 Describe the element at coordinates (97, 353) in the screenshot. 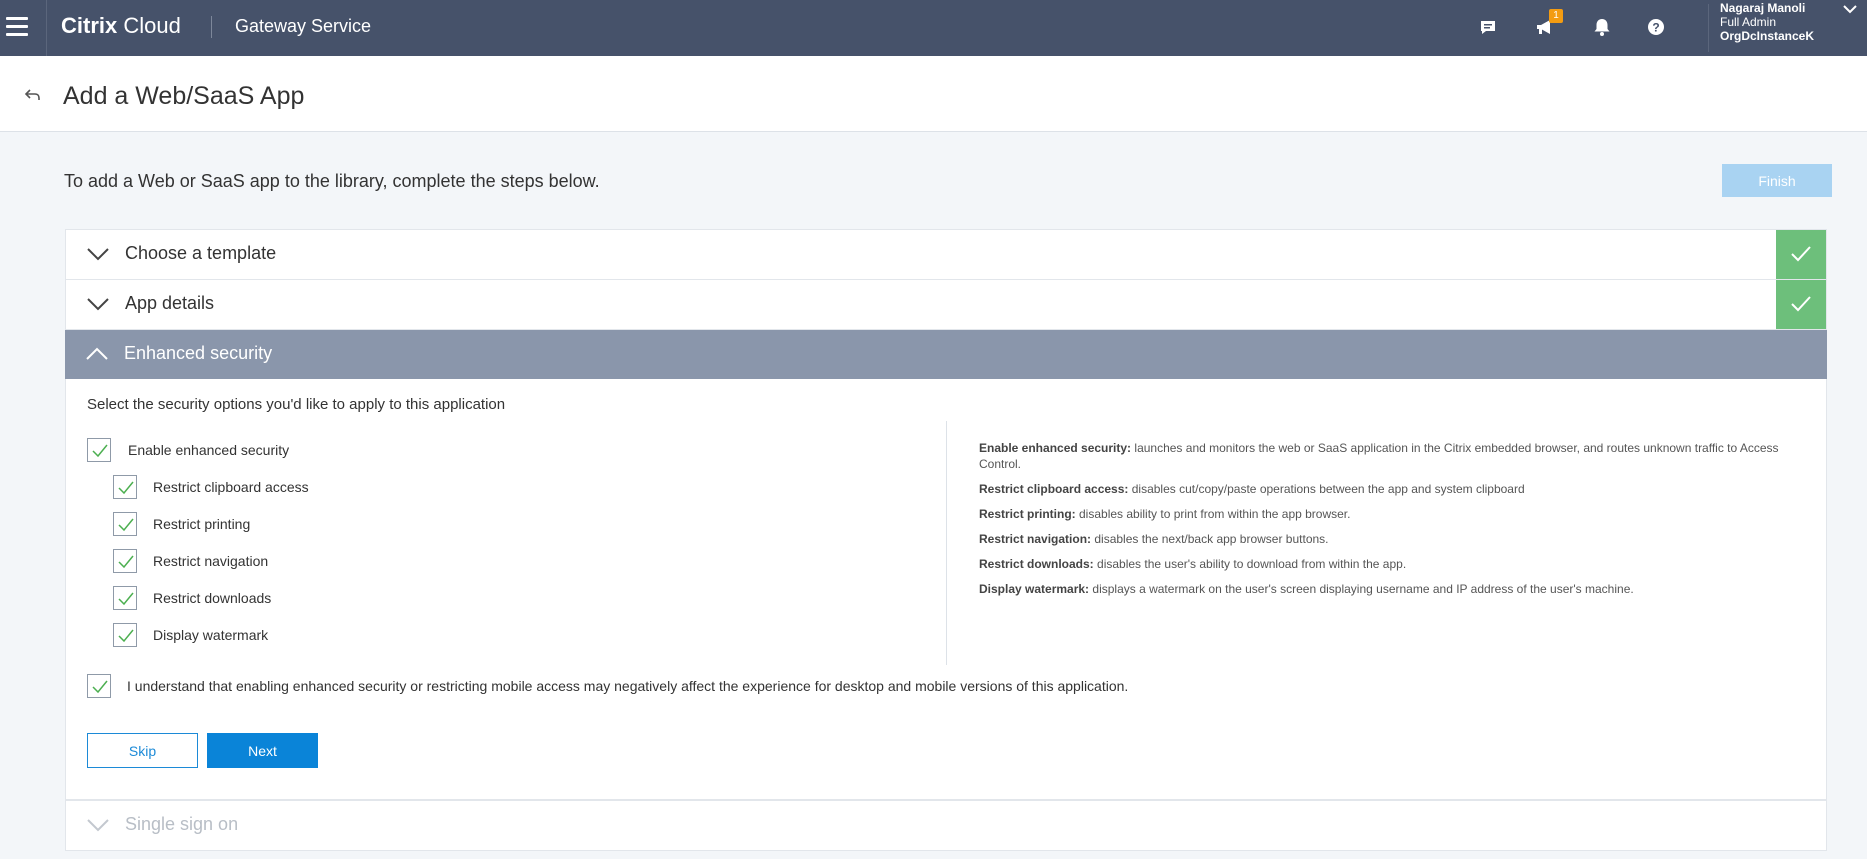

I see `chevron-up-icon` at that location.